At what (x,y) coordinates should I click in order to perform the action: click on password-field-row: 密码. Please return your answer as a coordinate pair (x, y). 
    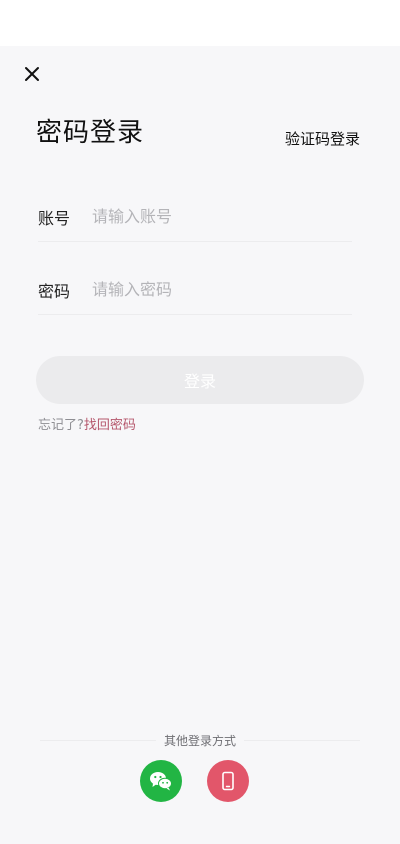
    Looking at the image, I should click on (195, 290).